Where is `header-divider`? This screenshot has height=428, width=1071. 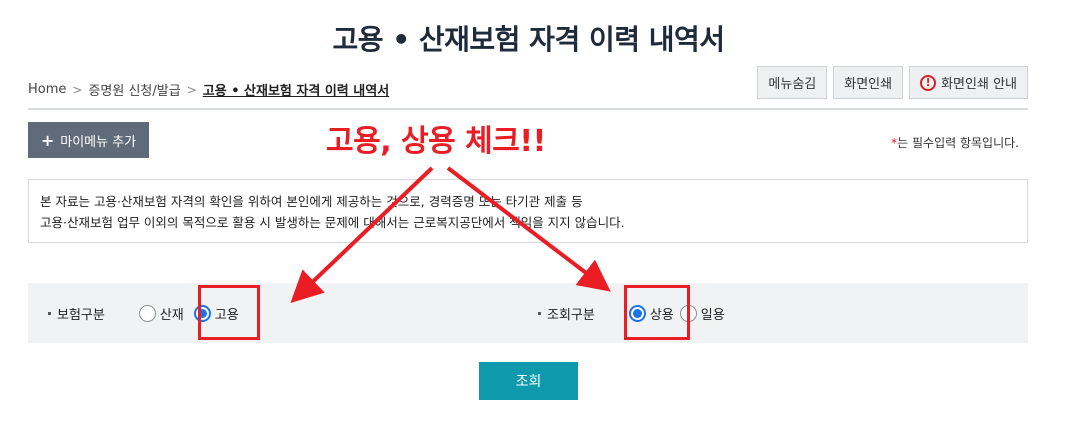
header-divider is located at coordinates (528, 109).